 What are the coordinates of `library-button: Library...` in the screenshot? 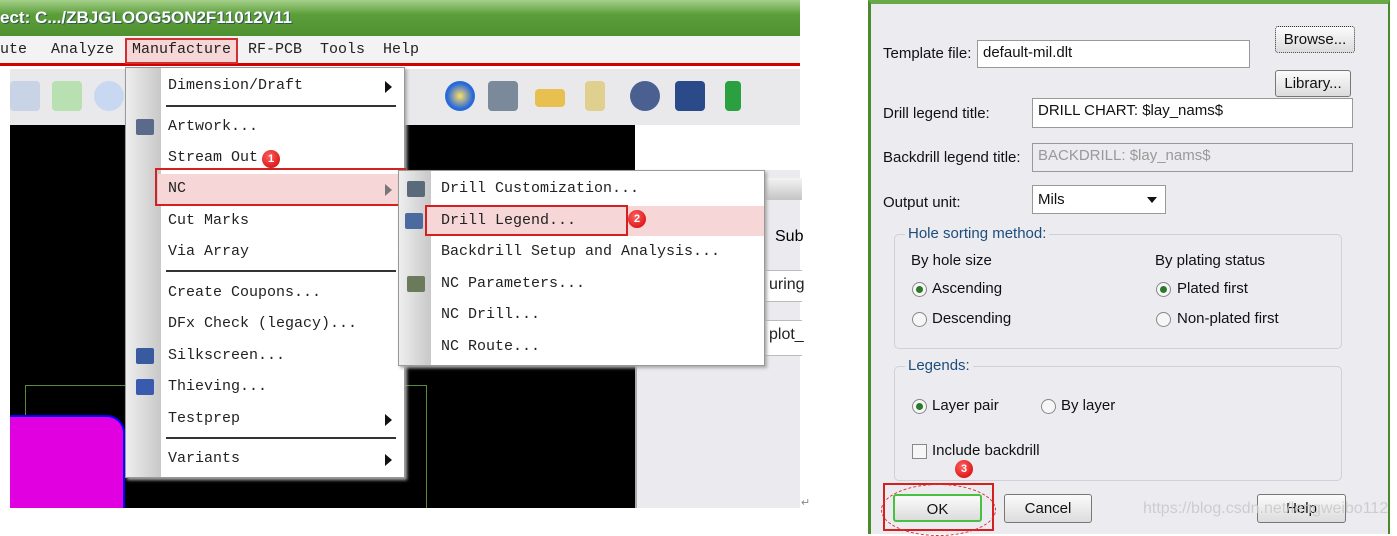 It's located at (1313, 83).